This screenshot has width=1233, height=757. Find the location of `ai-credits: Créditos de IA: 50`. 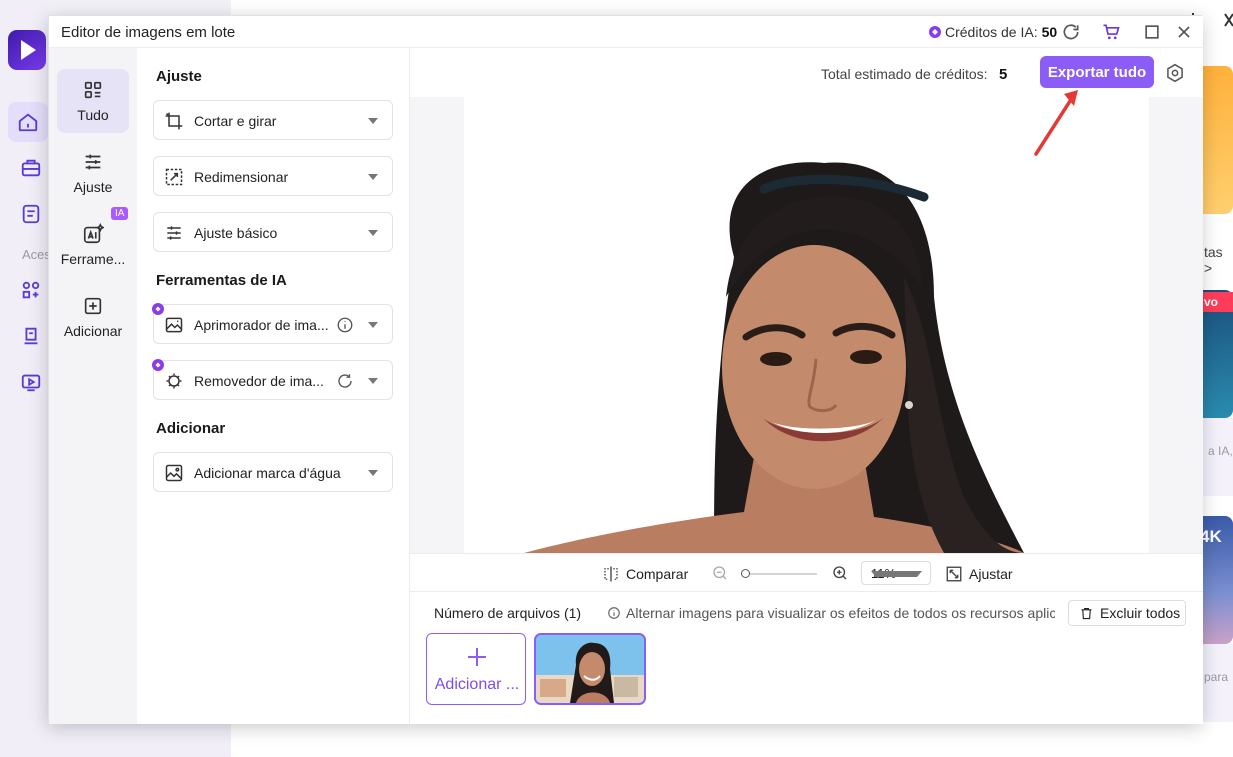

ai-credits: Créditos de IA: 50 is located at coordinates (993, 32).